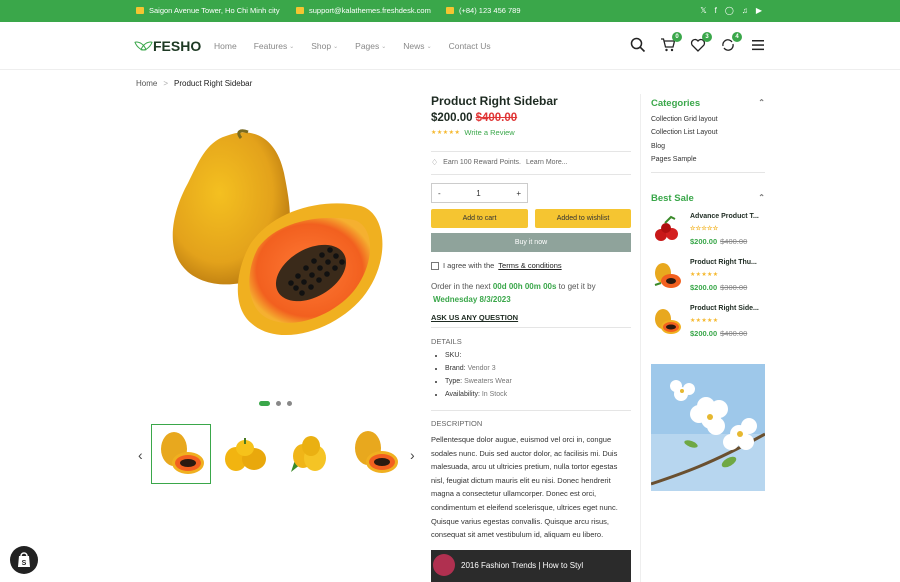  Describe the element at coordinates (731, 42) in the screenshot. I see `compare-button: 4` at that location.